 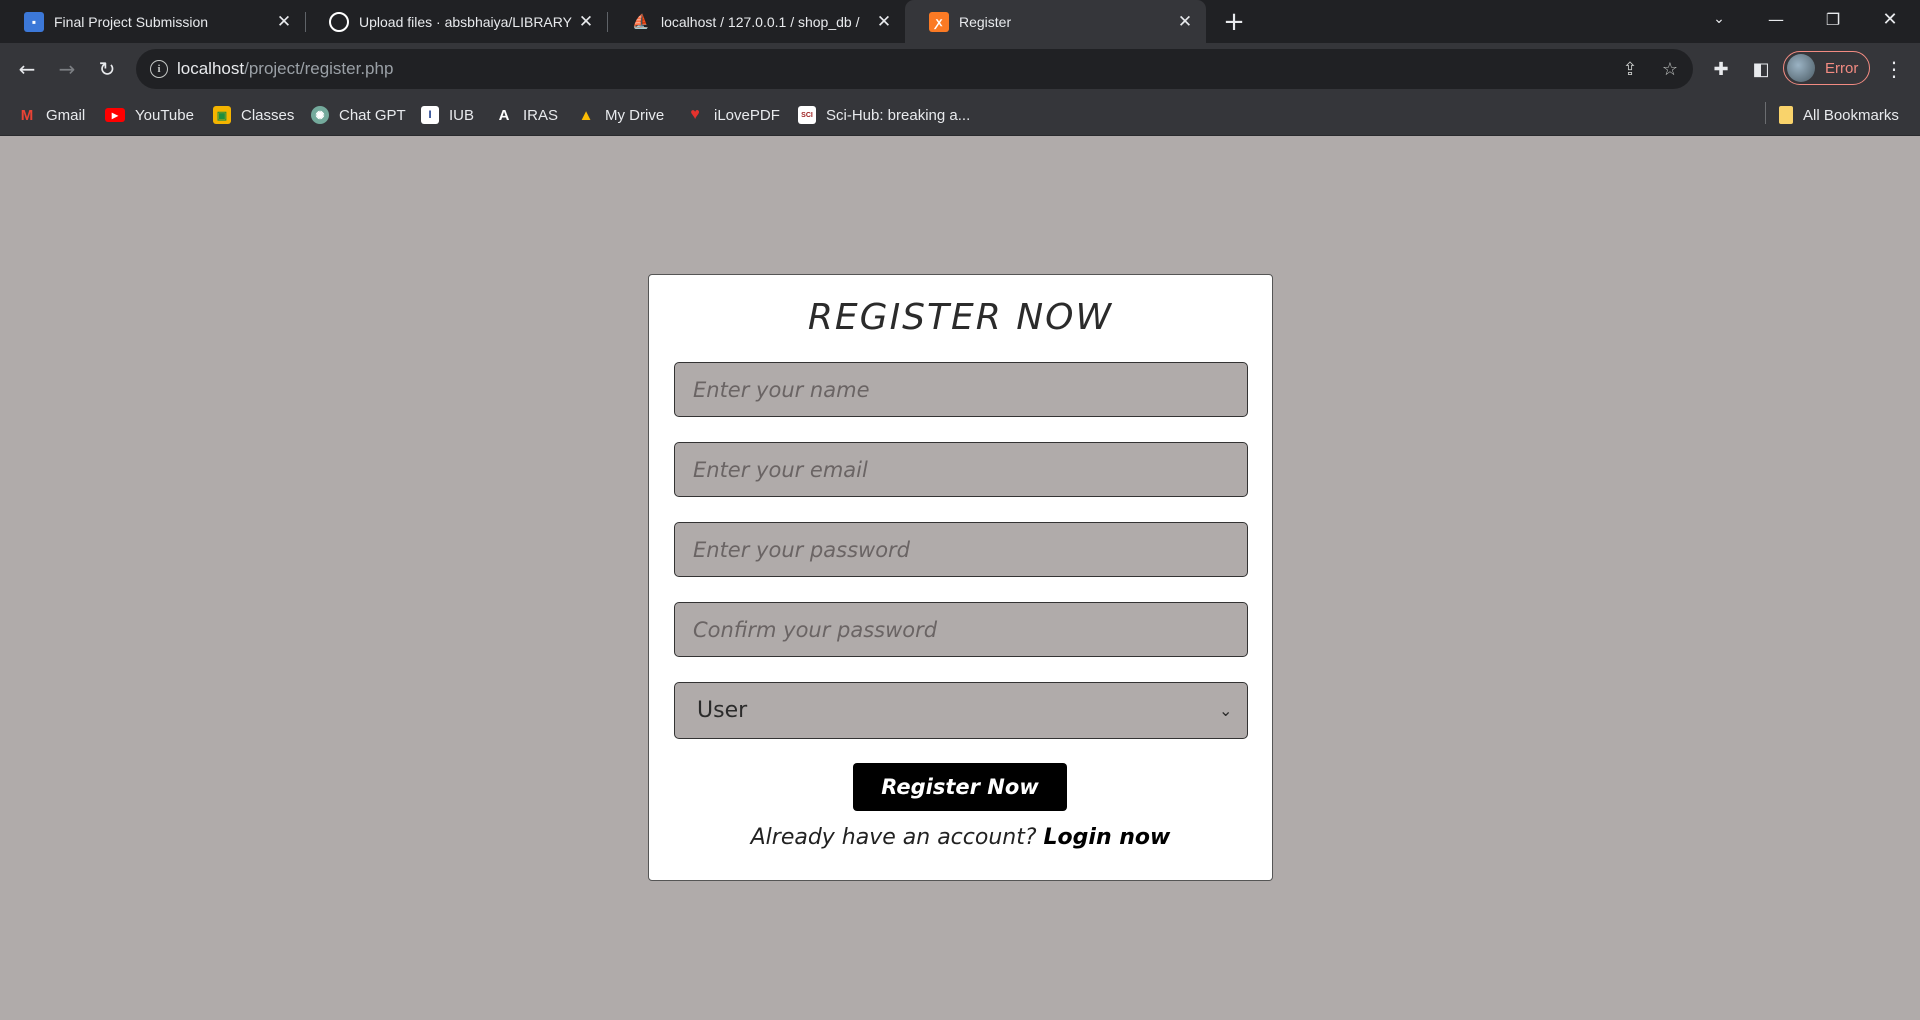 What do you see at coordinates (430, 115) in the screenshot?
I see `iub-icon: I` at bounding box center [430, 115].